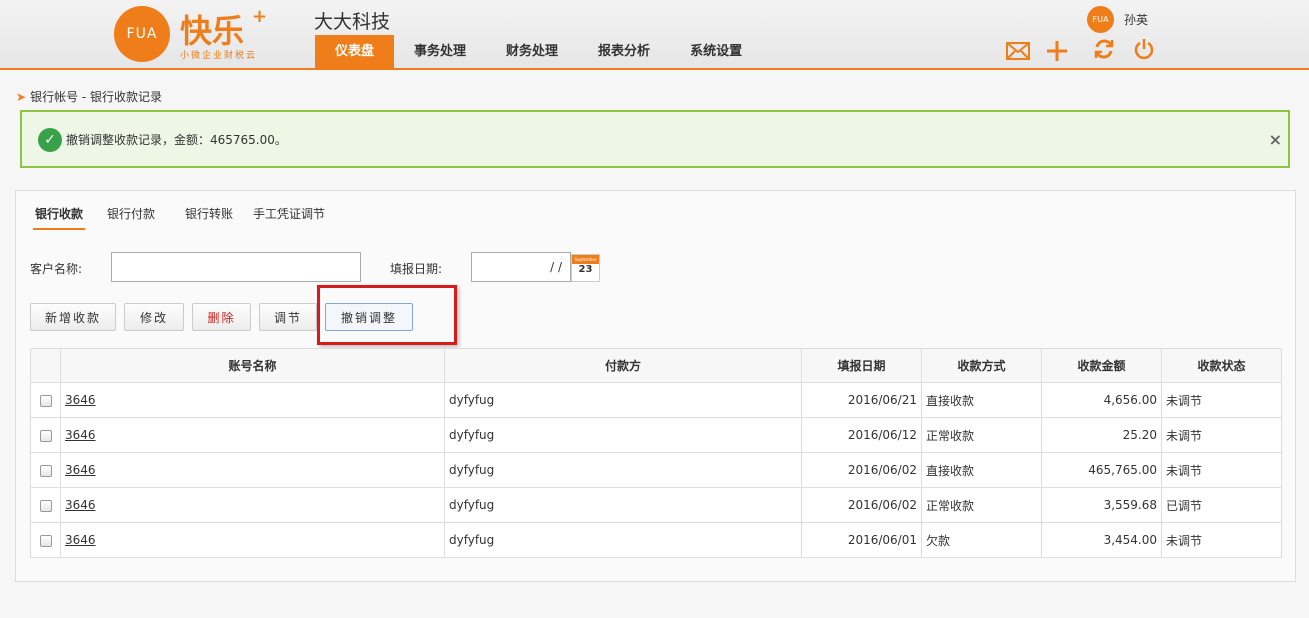 The height and width of the screenshot is (618, 1309). What do you see at coordinates (50, 140) in the screenshot?
I see `check-circle-icon: ✓` at bounding box center [50, 140].